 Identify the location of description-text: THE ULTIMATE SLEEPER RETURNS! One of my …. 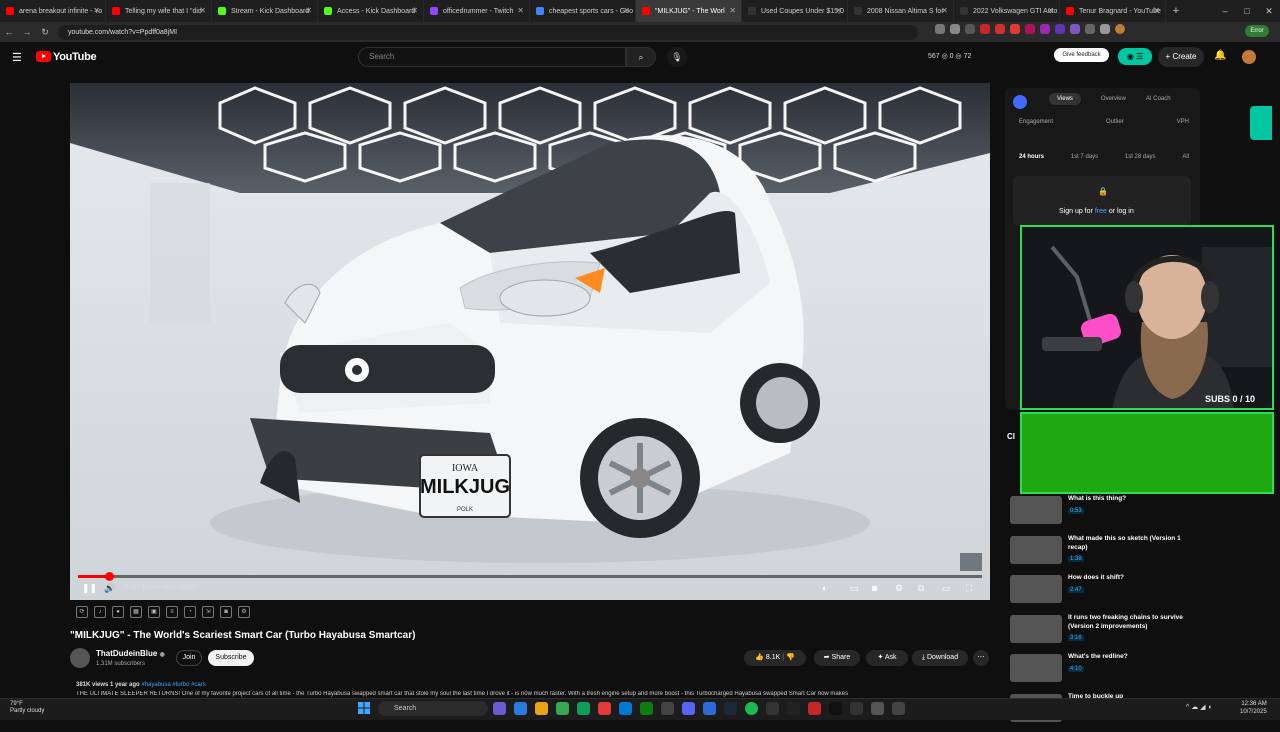
(526, 694).